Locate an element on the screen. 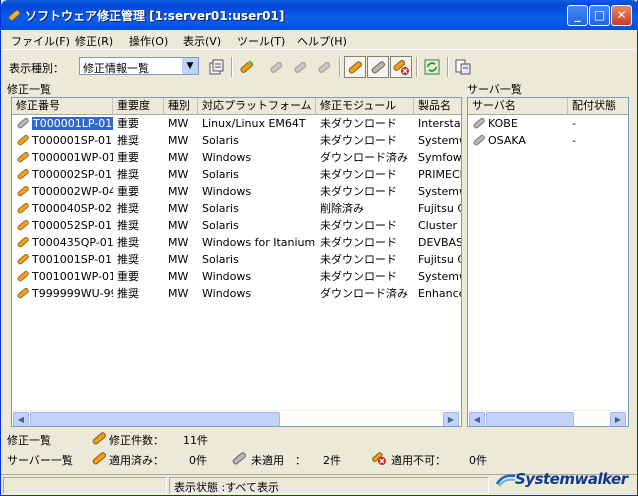  cell-platform: Windows is located at coordinates (227, 293).